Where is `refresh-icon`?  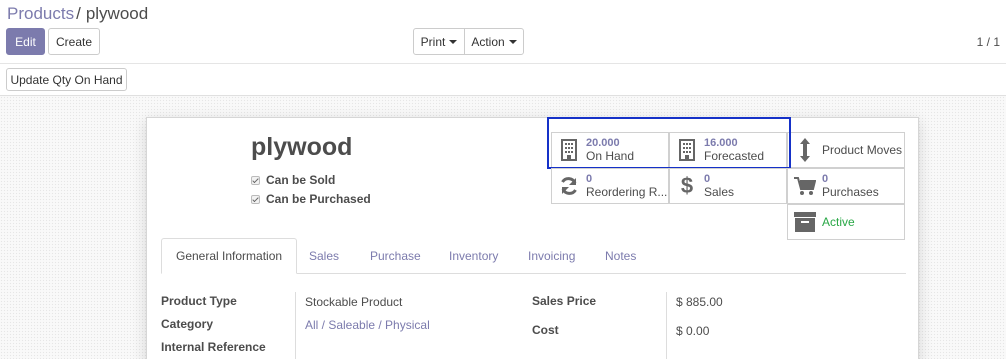
refresh-icon is located at coordinates (569, 186).